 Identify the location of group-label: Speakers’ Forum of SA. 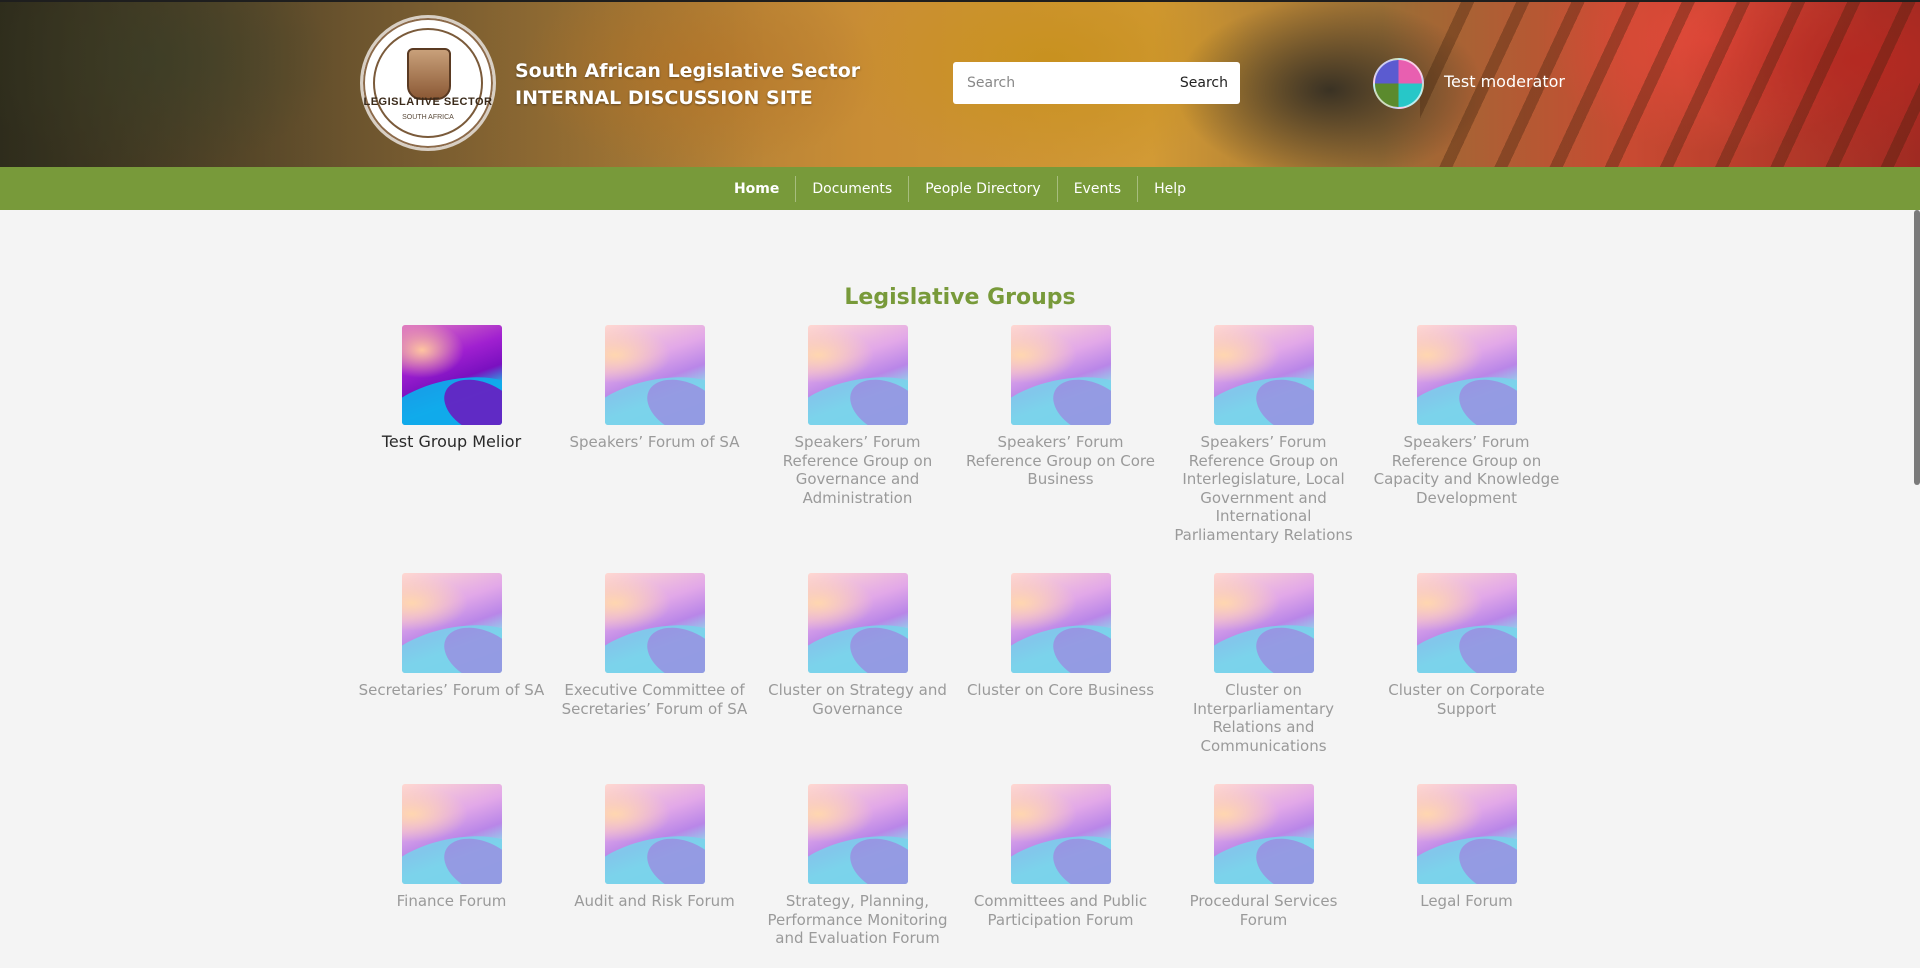
(655, 442).